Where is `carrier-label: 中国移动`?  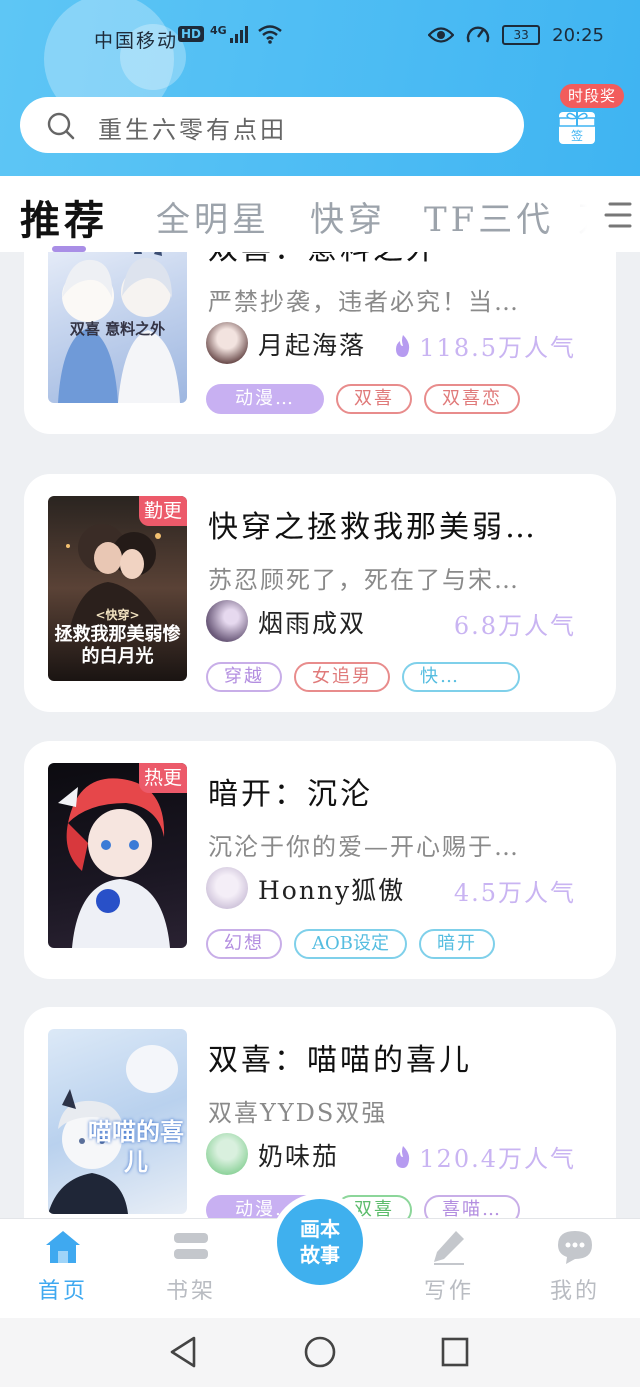 carrier-label: 中国移动 is located at coordinates (136, 41).